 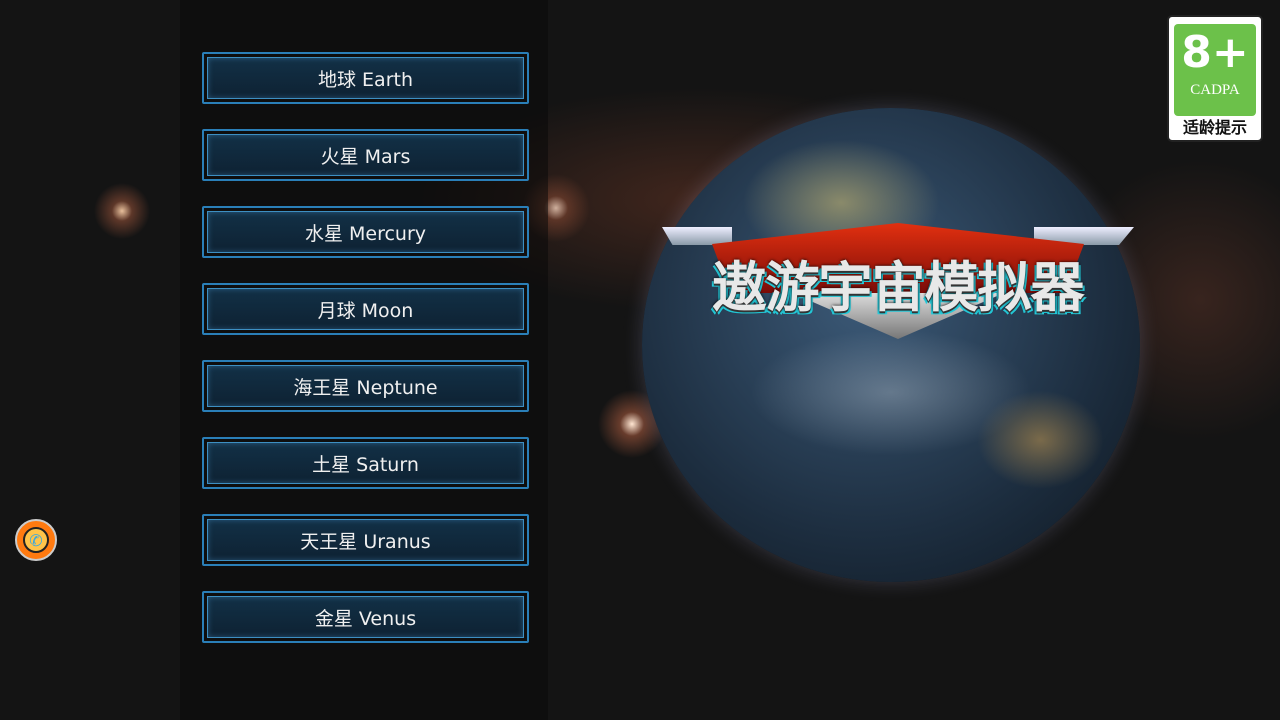 I want to click on game-logo: 遨游宇宙模拟器, so click(x=898, y=277).